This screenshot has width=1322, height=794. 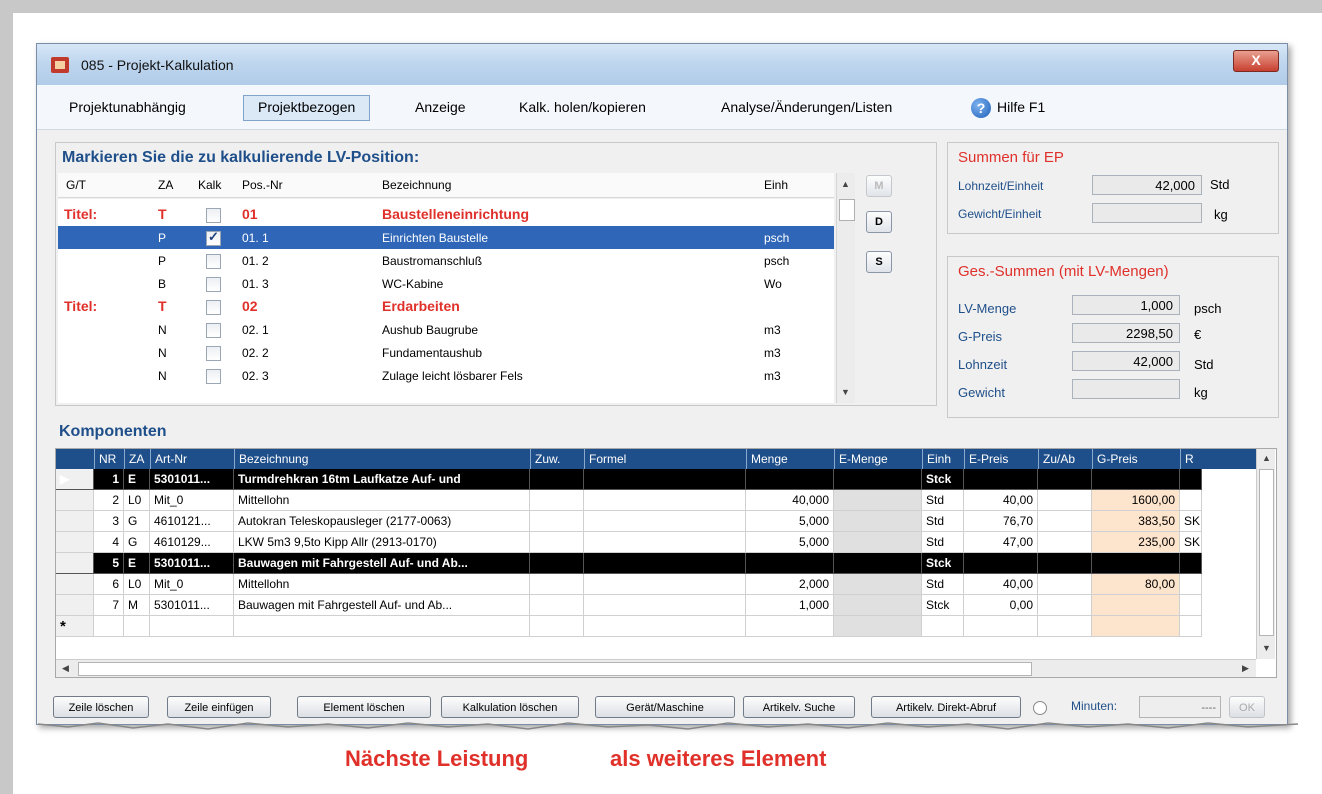 I want to click on cell-epreis, so click(x=1001, y=479).